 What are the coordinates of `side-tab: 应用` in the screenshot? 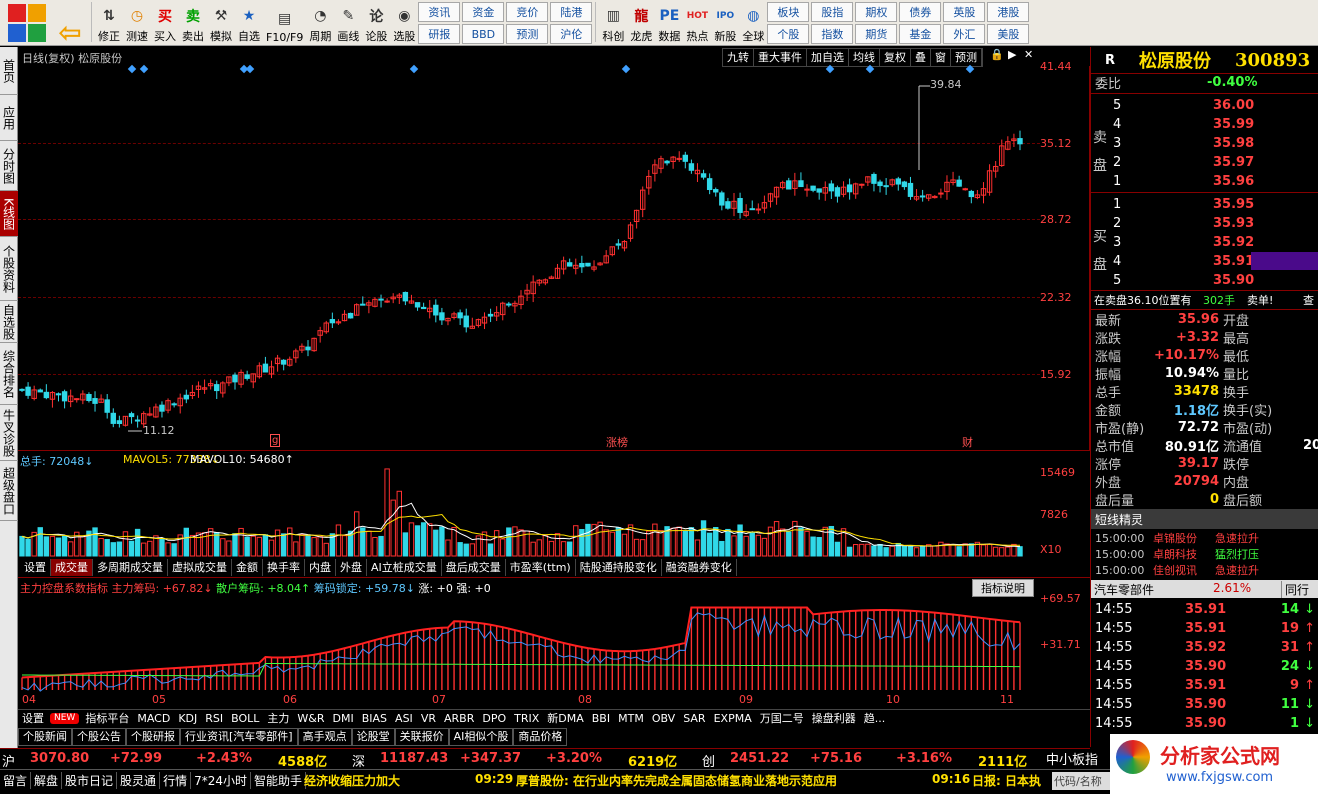 It's located at (9, 118).